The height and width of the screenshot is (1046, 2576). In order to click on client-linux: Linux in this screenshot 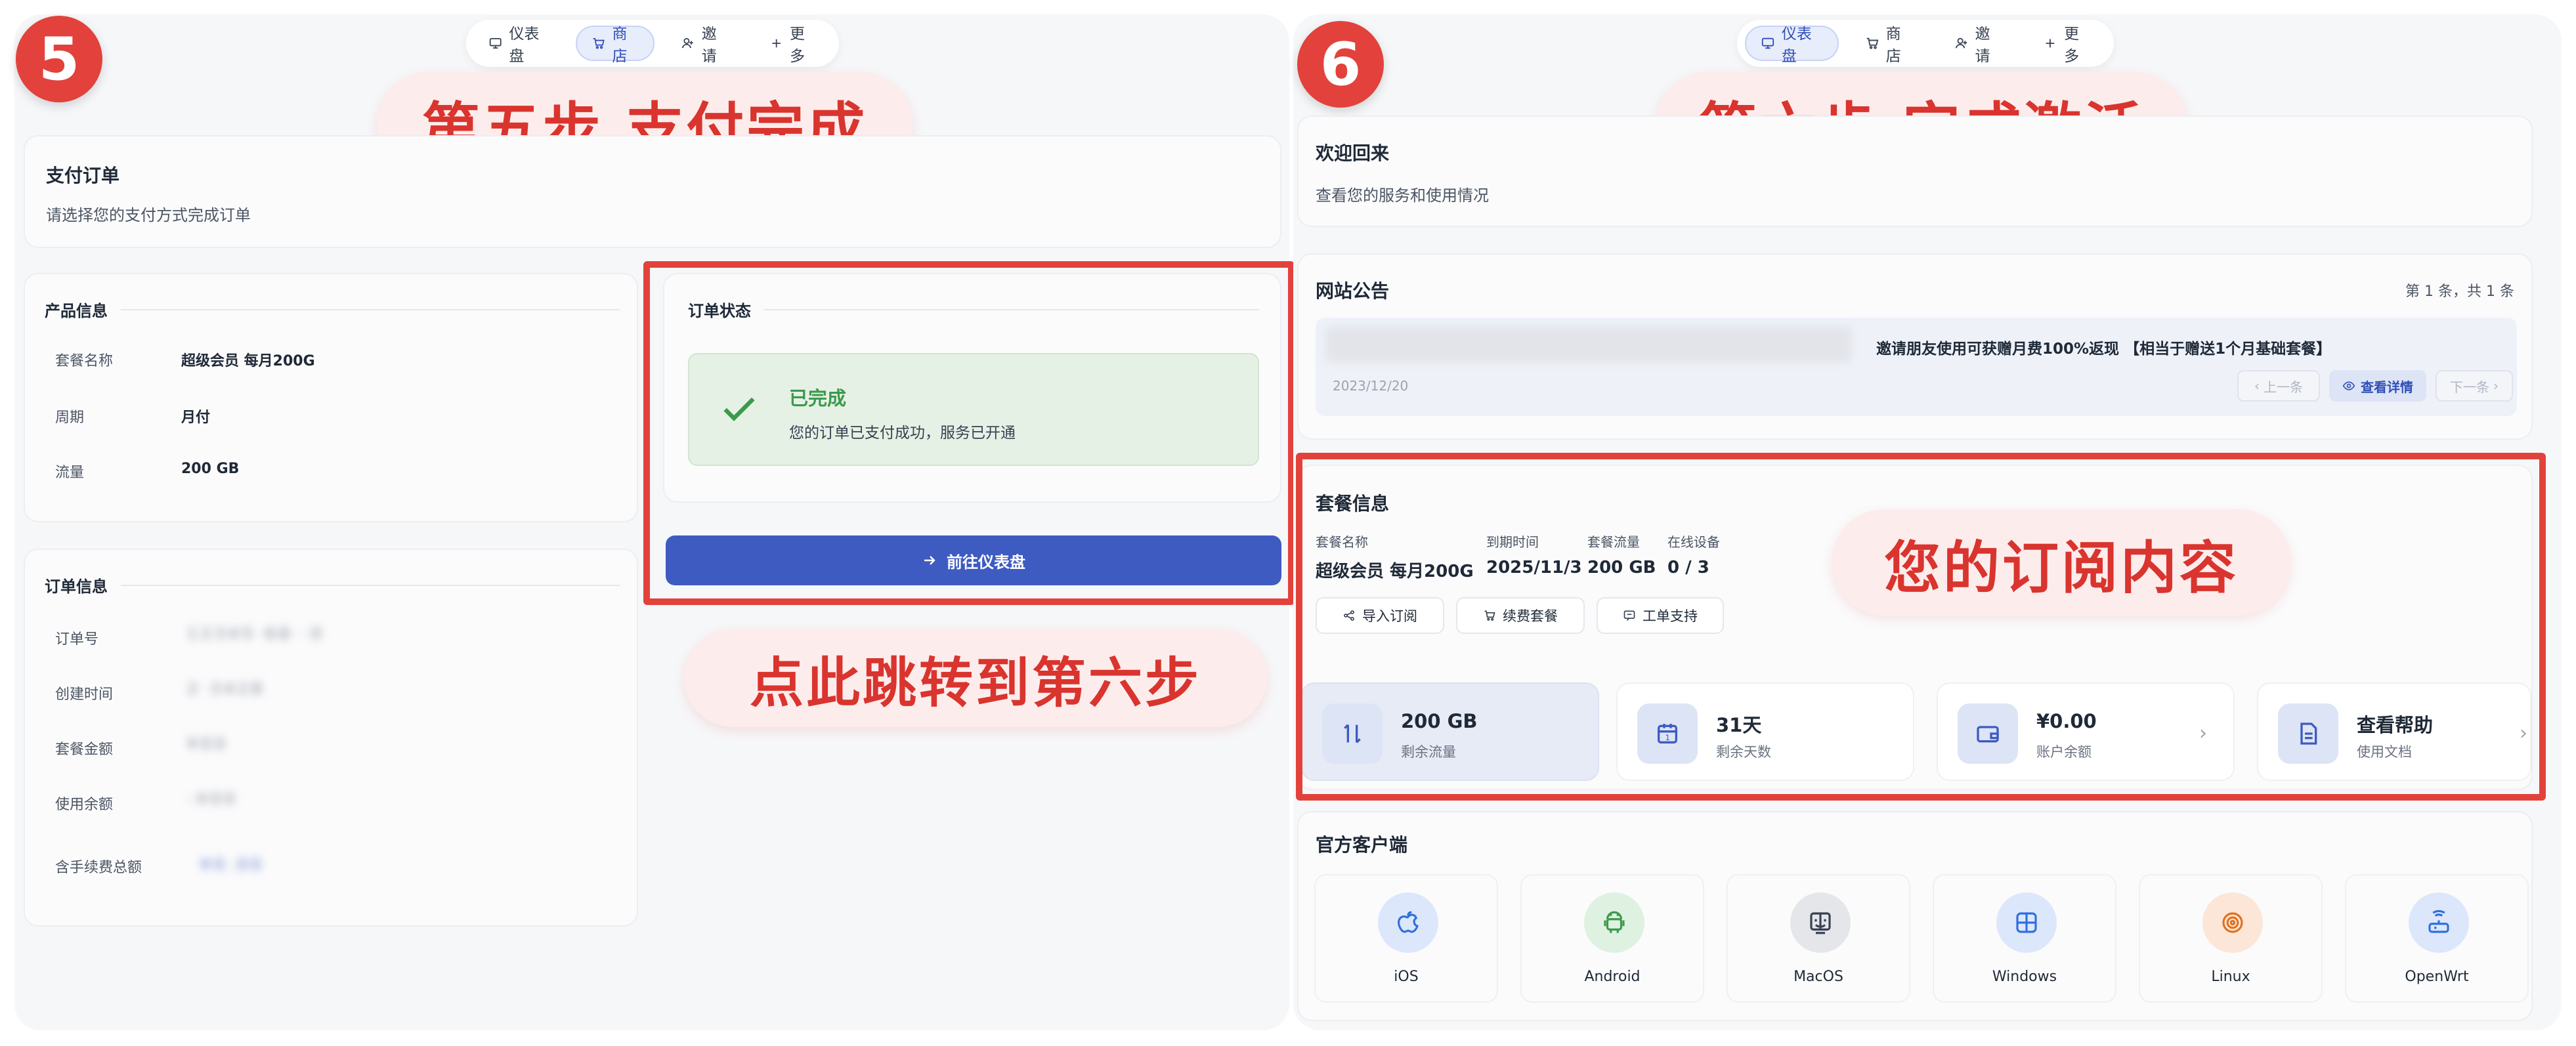, I will do `click(2231, 938)`.